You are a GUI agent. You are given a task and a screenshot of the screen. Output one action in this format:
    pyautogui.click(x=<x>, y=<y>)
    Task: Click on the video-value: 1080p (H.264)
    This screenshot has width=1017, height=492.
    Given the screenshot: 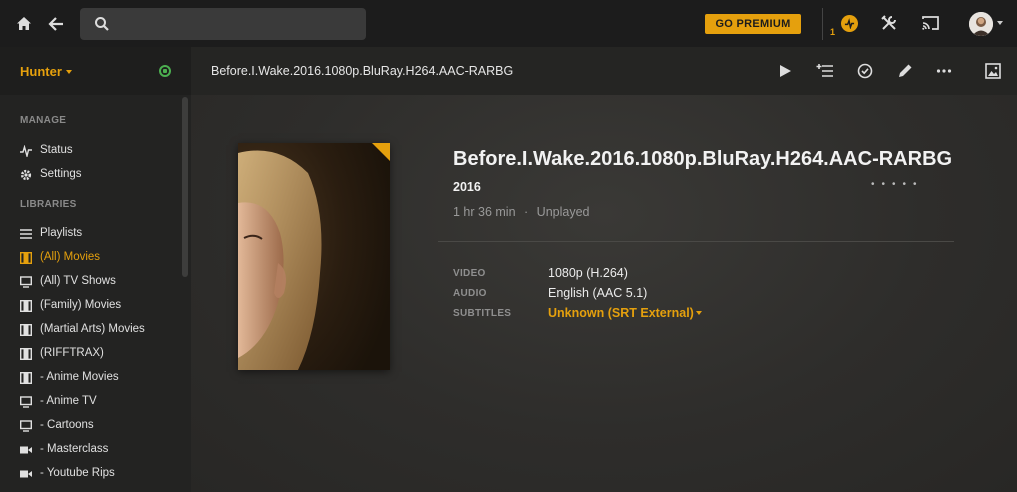 What is the action you would take?
    pyautogui.click(x=588, y=273)
    